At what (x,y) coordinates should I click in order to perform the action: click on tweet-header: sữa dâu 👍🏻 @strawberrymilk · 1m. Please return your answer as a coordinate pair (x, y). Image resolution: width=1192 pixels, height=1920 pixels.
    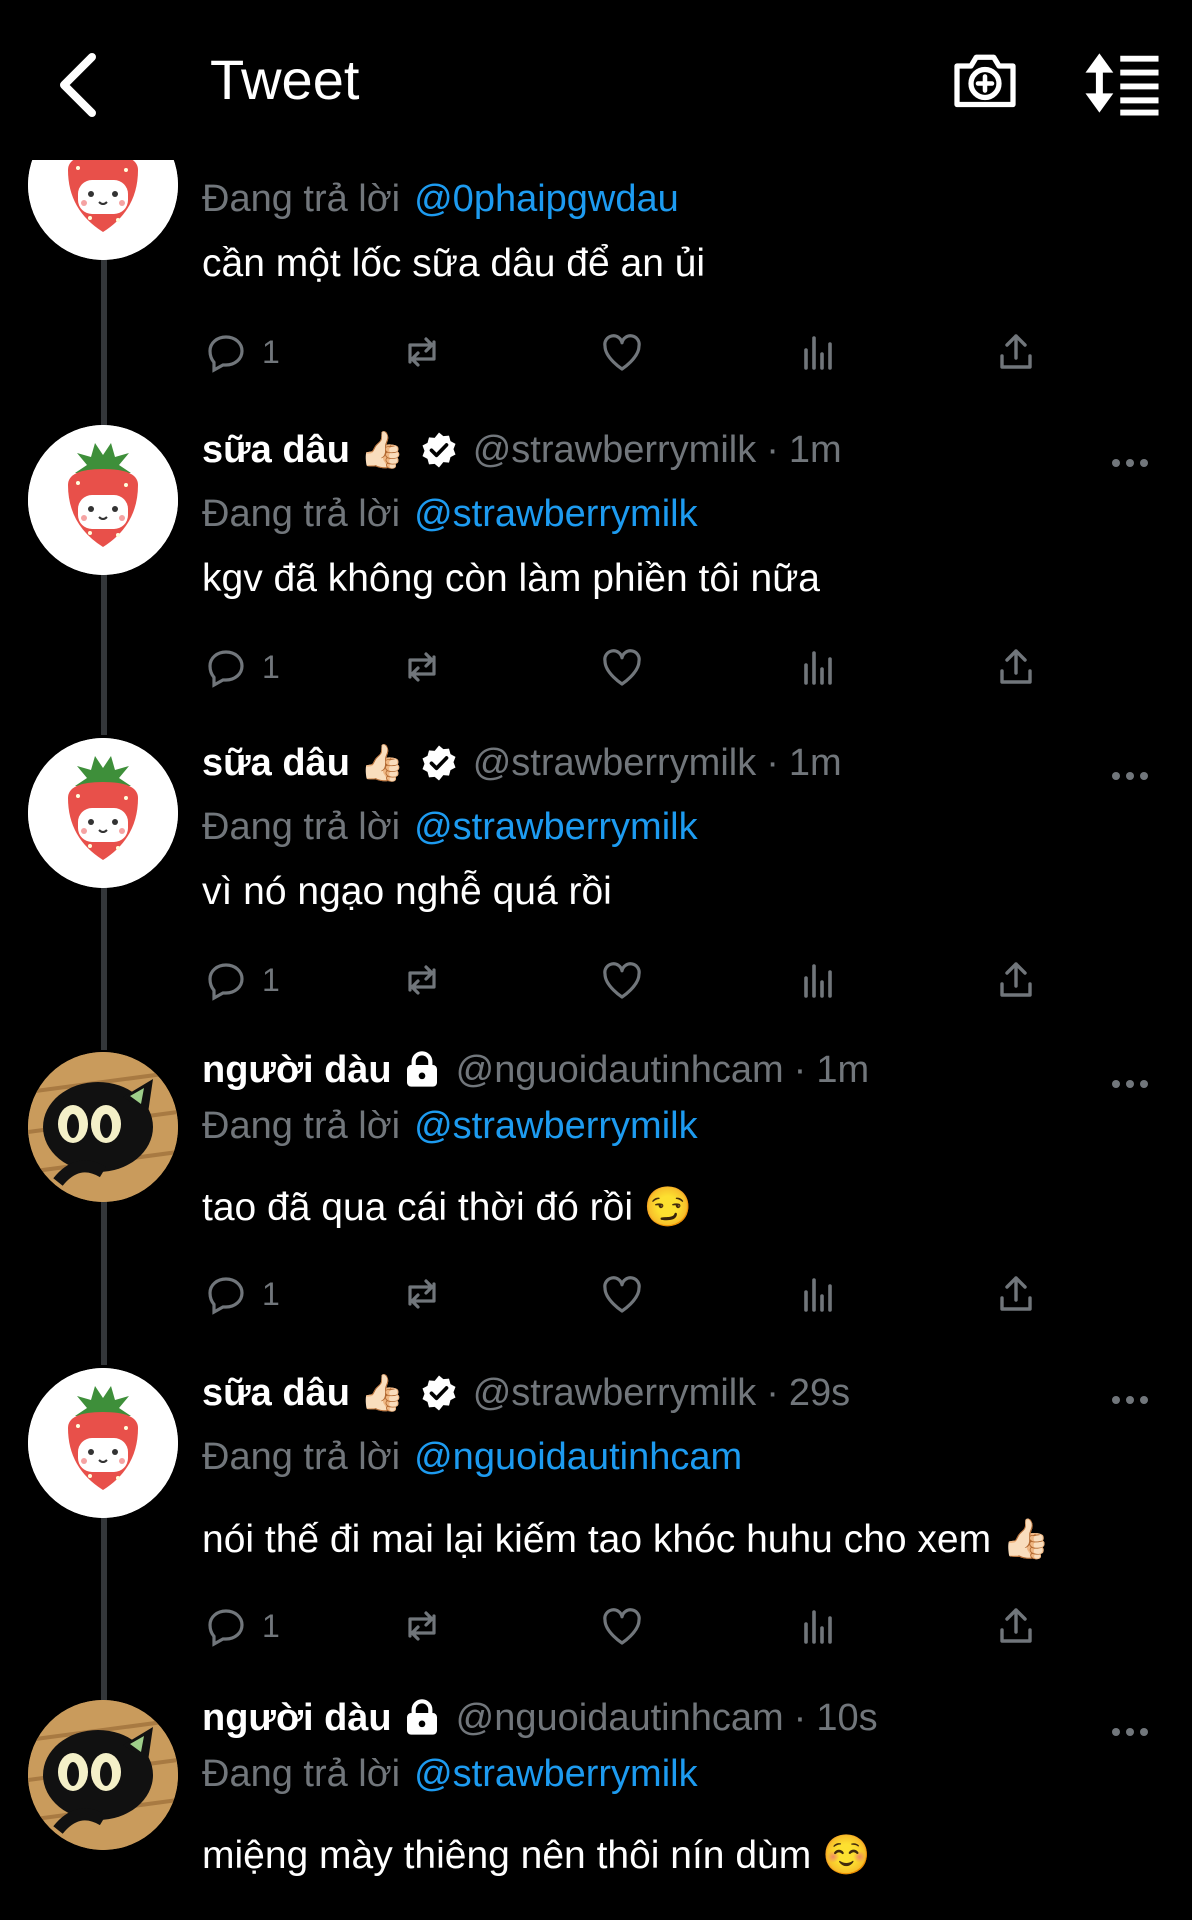
    Looking at the image, I should click on (522, 763).